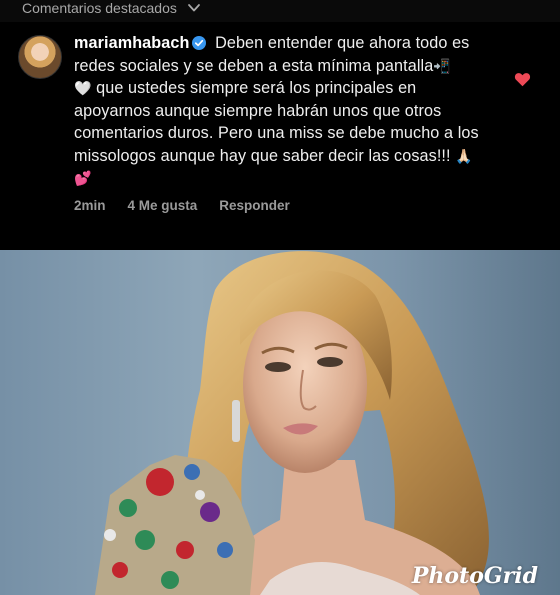  Describe the element at coordinates (131, 43) in the screenshot. I see `comment-username: mariamhabach` at that location.